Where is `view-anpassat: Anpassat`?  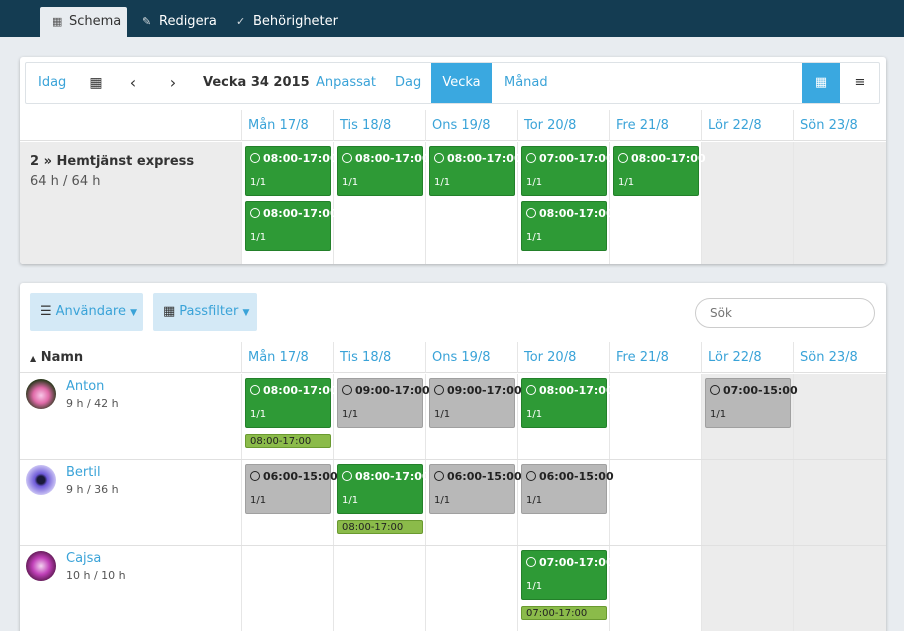 view-anpassat: Anpassat is located at coordinates (346, 83).